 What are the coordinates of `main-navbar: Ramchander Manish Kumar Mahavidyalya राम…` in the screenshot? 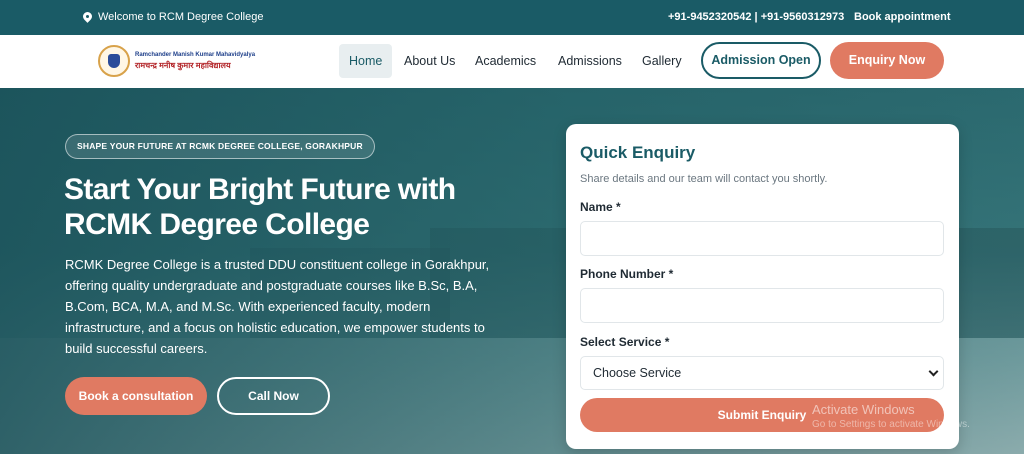 It's located at (512, 61).